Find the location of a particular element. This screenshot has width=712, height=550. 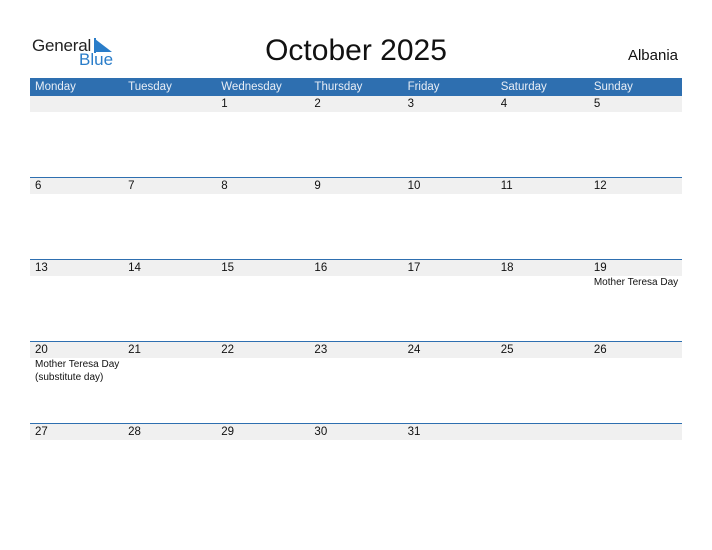

day-number: 18 is located at coordinates (507, 268).